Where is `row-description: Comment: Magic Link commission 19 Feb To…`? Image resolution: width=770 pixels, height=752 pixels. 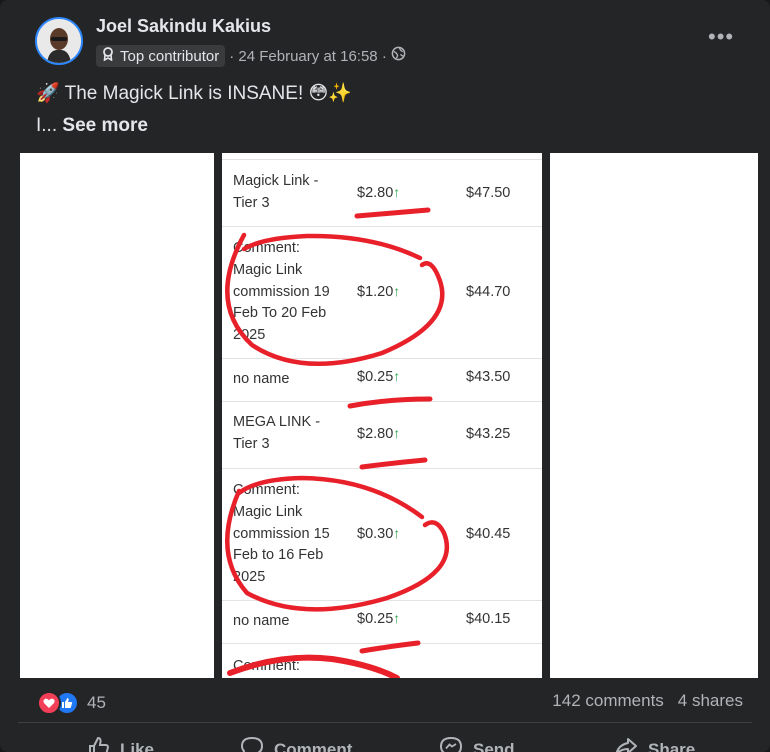
row-description: Comment: Magic Link commission 19 Feb To… is located at coordinates (281, 292).